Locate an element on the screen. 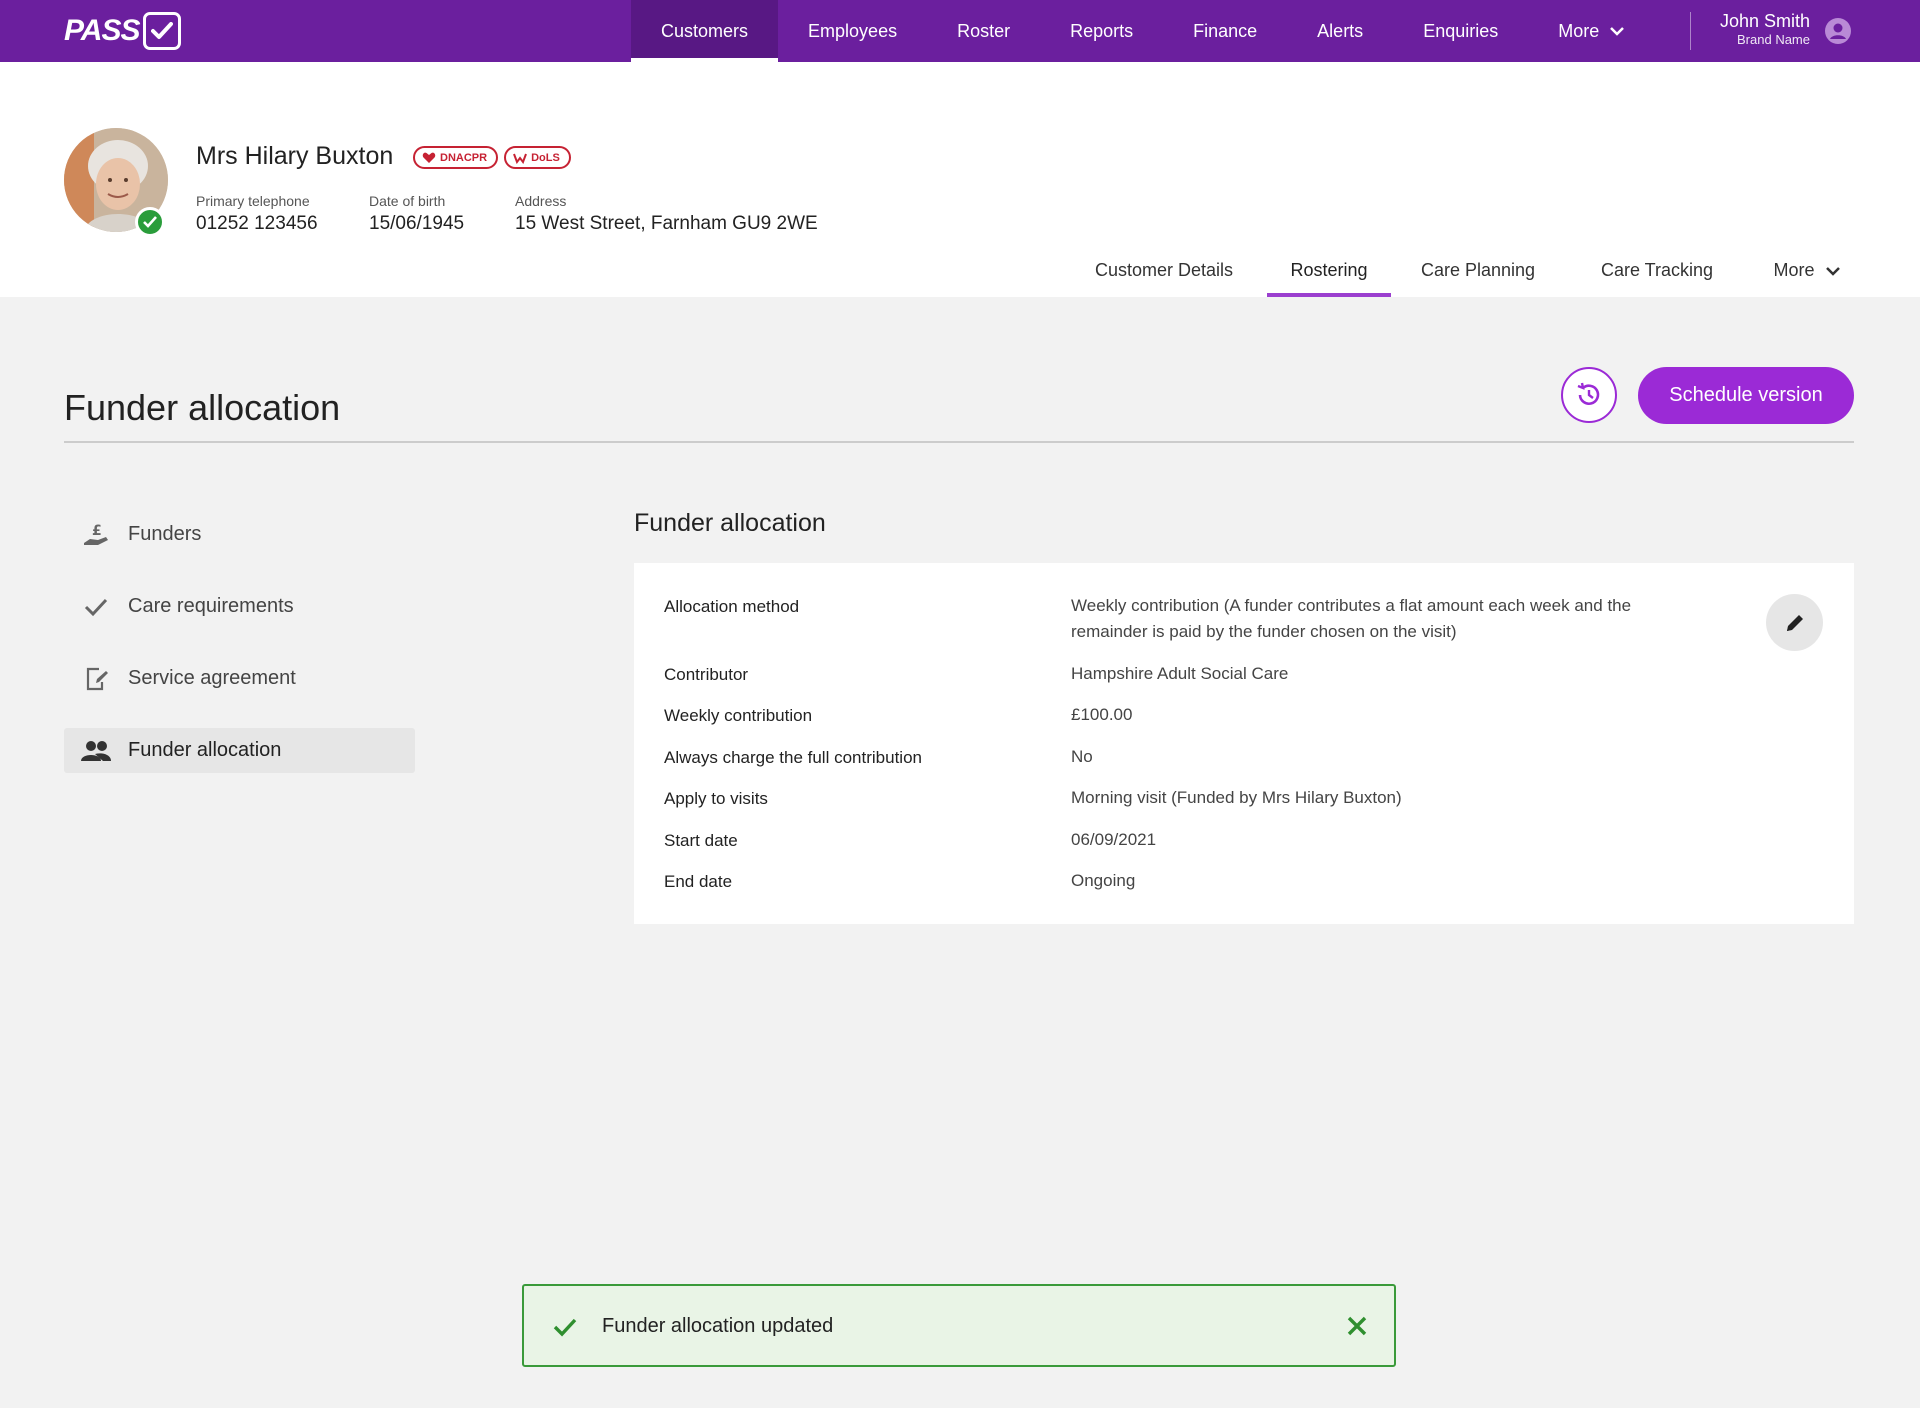 Image resolution: width=1920 pixels, height=1408 pixels. customer-badges: DNACPR DoLS is located at coordinates (492, 157).